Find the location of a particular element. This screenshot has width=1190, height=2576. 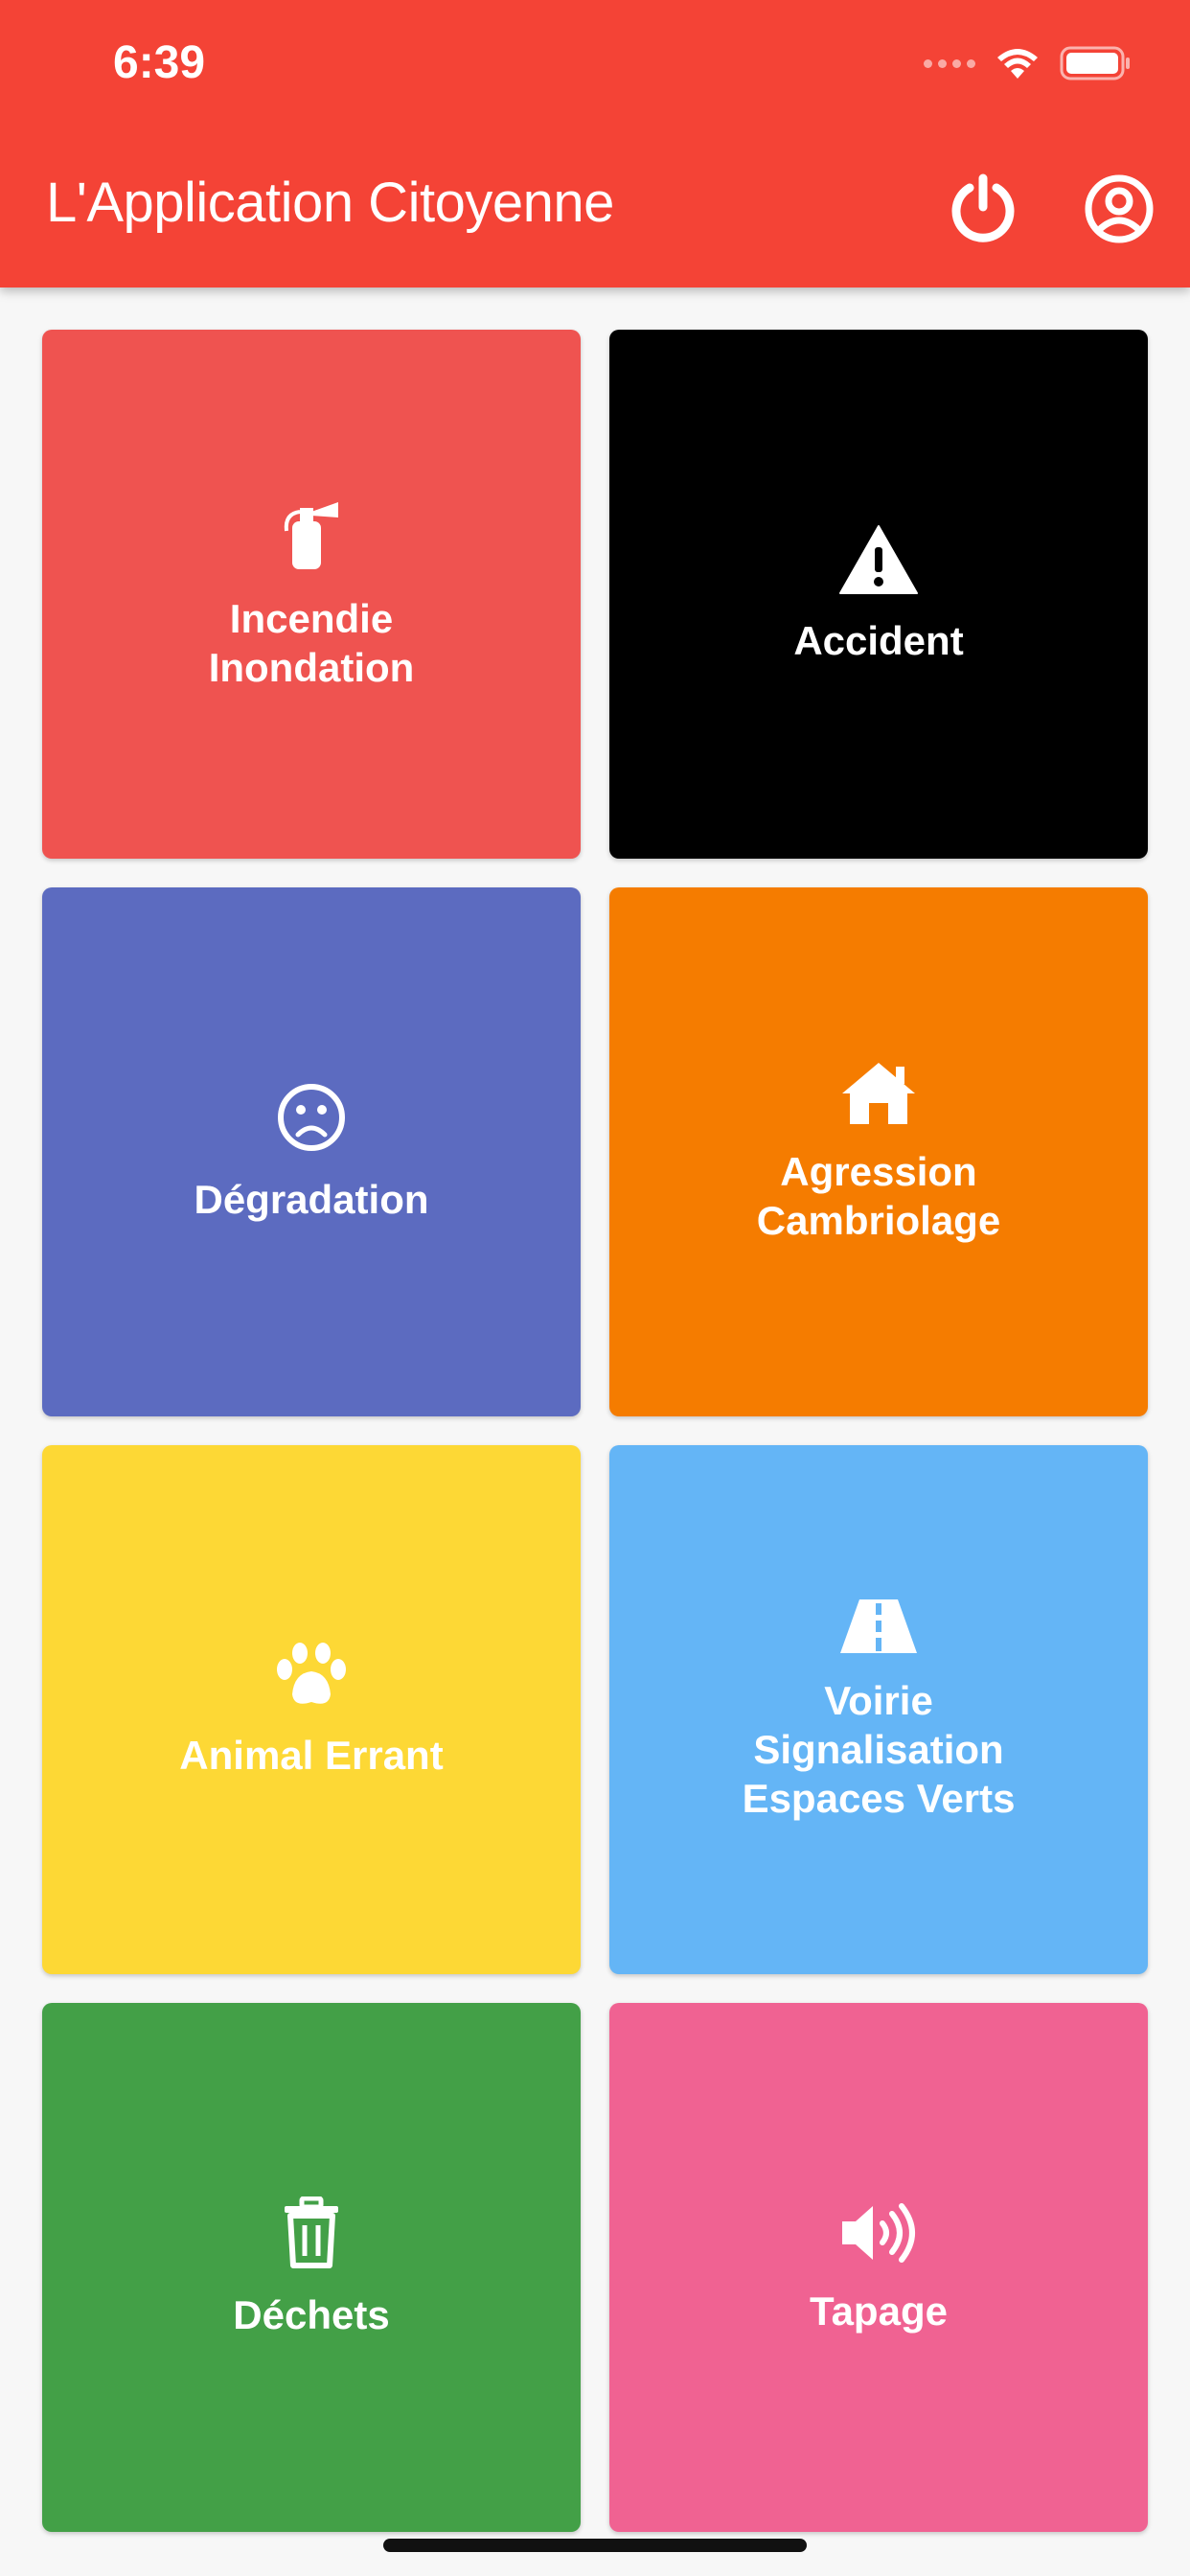

home-indicator is located at coordinates (595, 2545).